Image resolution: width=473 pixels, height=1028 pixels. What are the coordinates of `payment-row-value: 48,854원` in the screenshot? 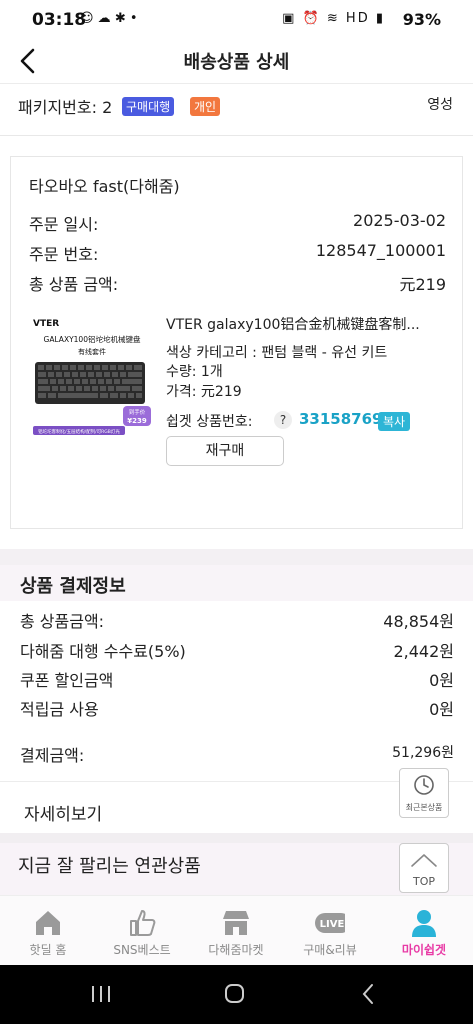 It's located at (418, 621).